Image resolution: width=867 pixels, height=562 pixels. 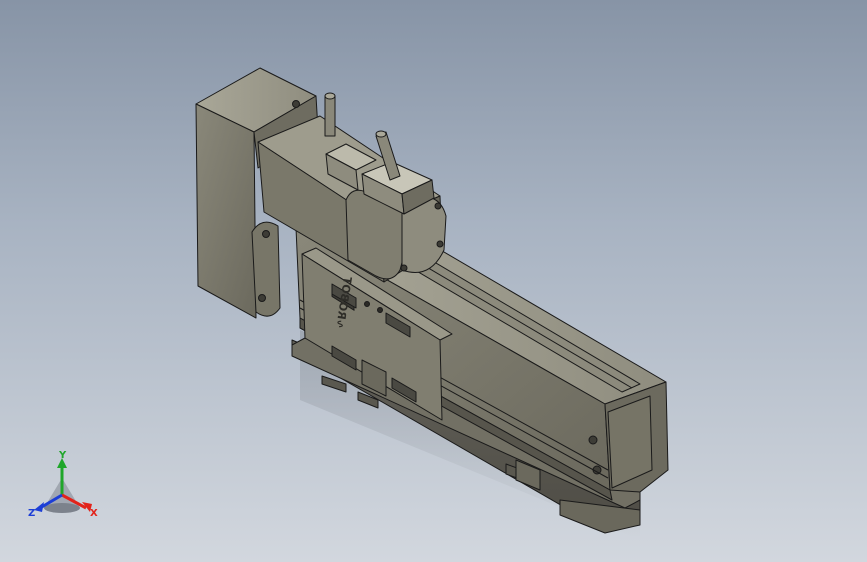 I want to click on motor-housing-front, so click(x=226, y=211).